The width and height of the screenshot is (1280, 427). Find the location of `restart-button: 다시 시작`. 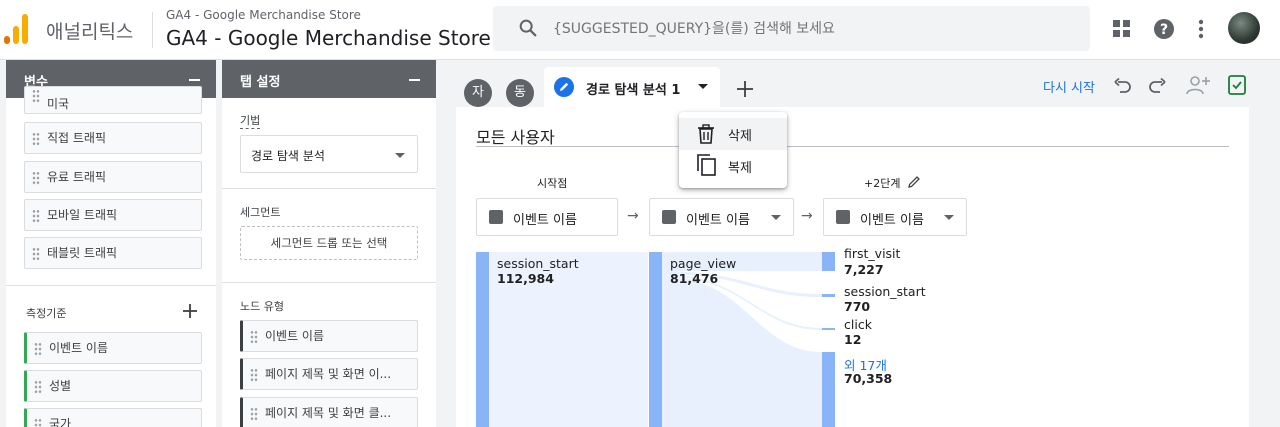

restart-button: 다시 시작 is located at coordinates (1069, 86).